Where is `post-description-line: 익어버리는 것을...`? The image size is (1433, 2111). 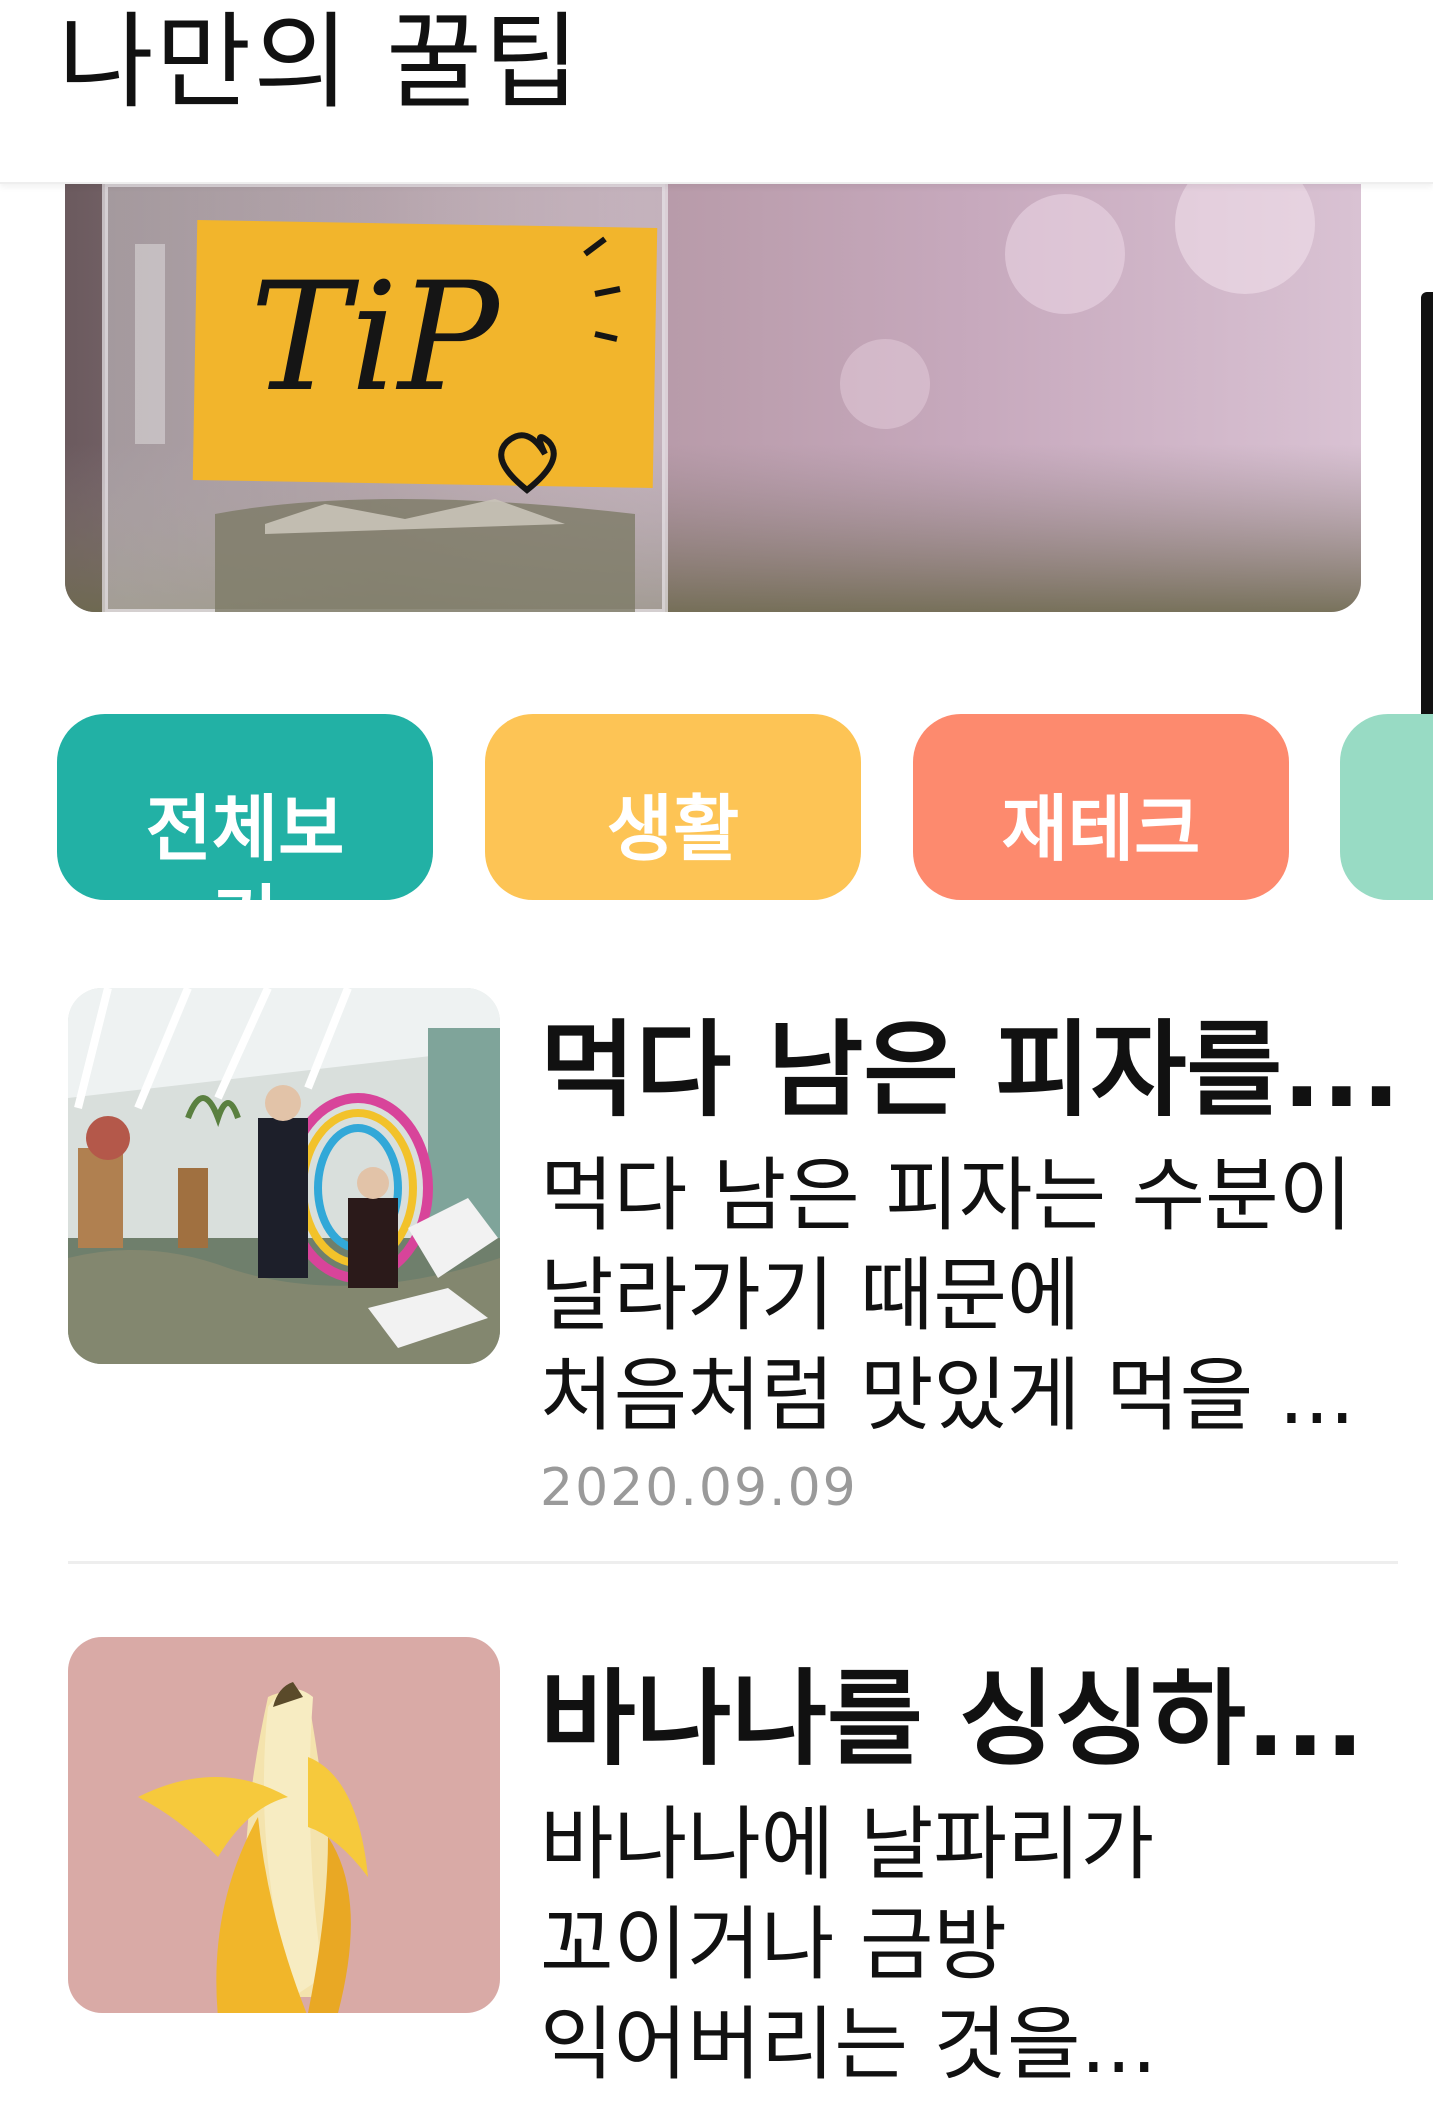 post-description-line: 익어버리는 것을... is located at coordinates (848, 2044).